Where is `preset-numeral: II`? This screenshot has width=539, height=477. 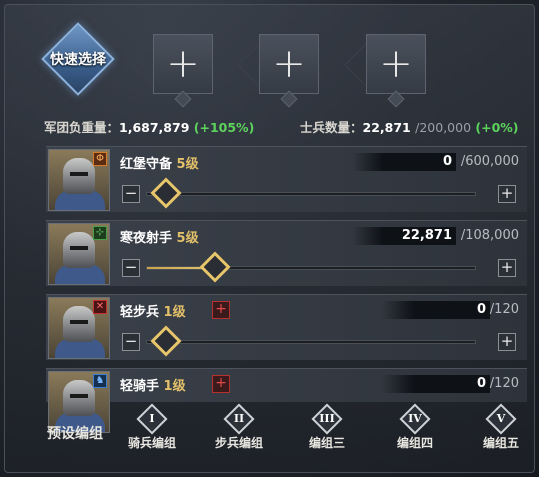 preset-numeral: II is located at coordinates (239, 418).